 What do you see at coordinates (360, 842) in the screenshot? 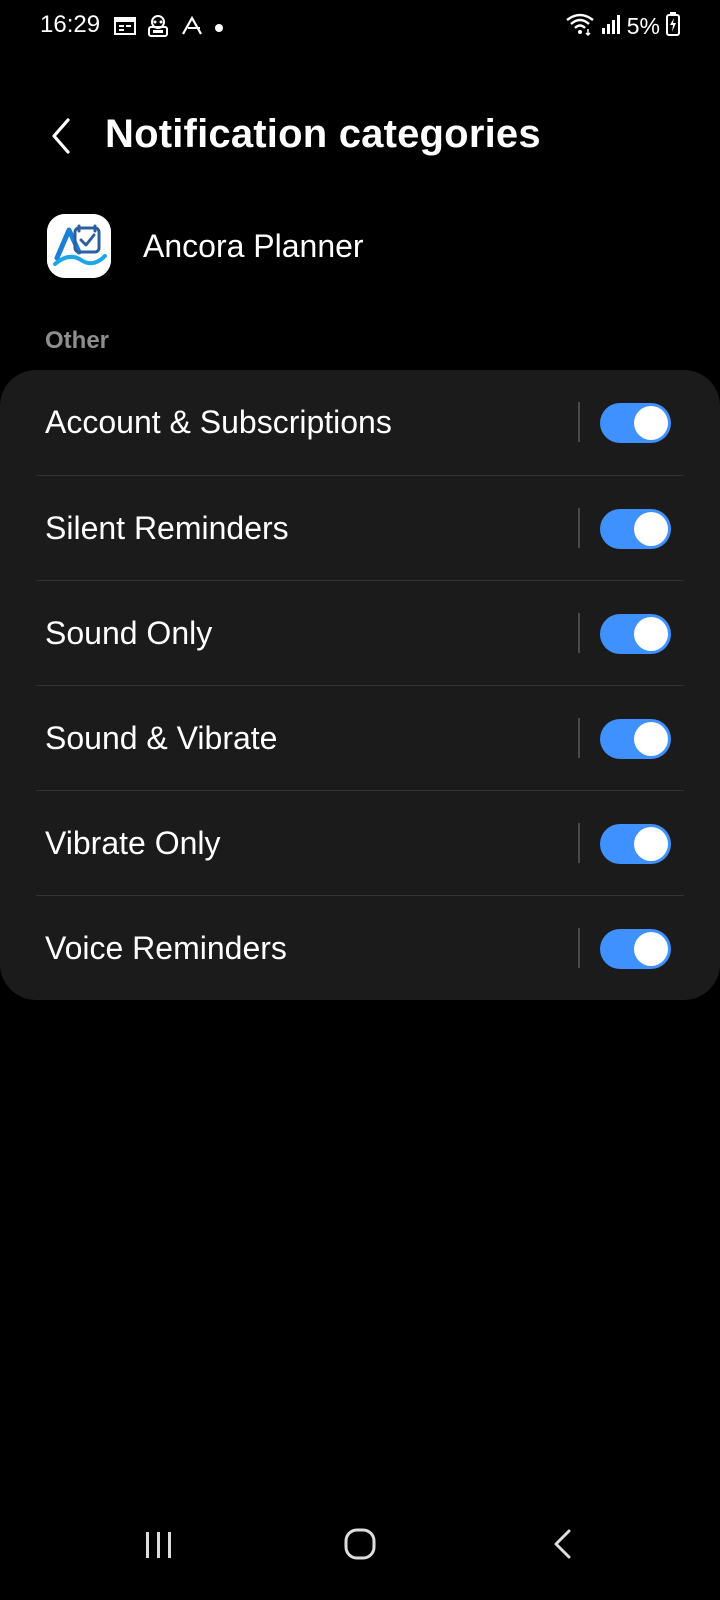
I see `category-row-vibrate-only: Vibrate Only` at bounding box center [360, 842].